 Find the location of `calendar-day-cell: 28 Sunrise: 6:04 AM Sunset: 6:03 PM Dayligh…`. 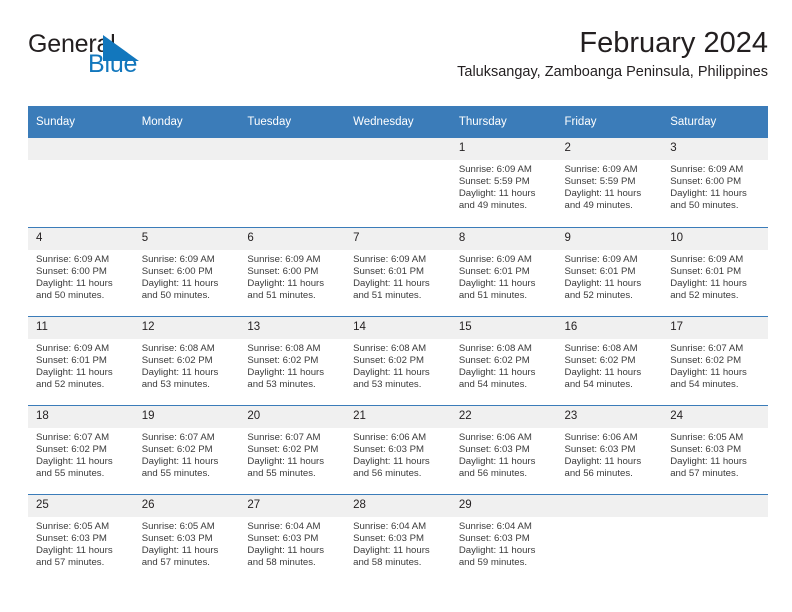

calendar-day-cell: 28 Sunrise: 6:04 AM Sunset: 6:03 PM Dayligh… is located at coordinates (398, 538).